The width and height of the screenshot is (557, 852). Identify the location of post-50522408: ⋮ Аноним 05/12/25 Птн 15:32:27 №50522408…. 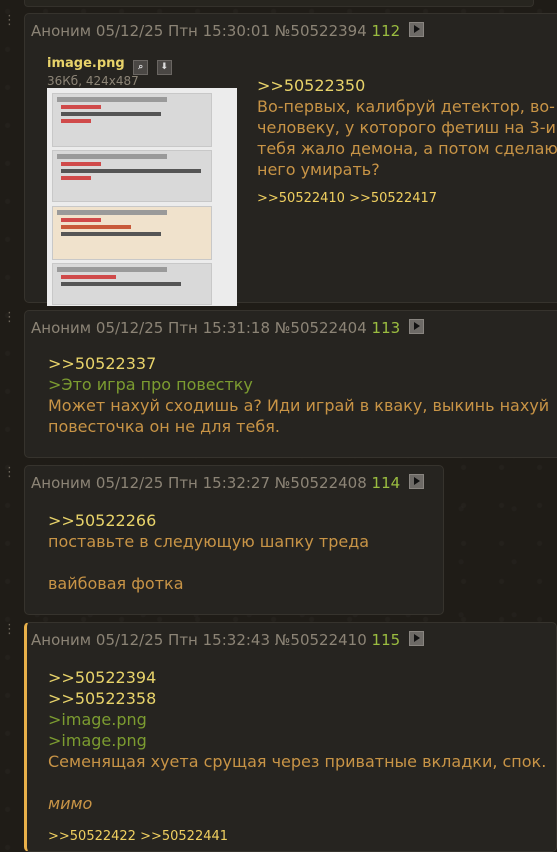
(223, 540).